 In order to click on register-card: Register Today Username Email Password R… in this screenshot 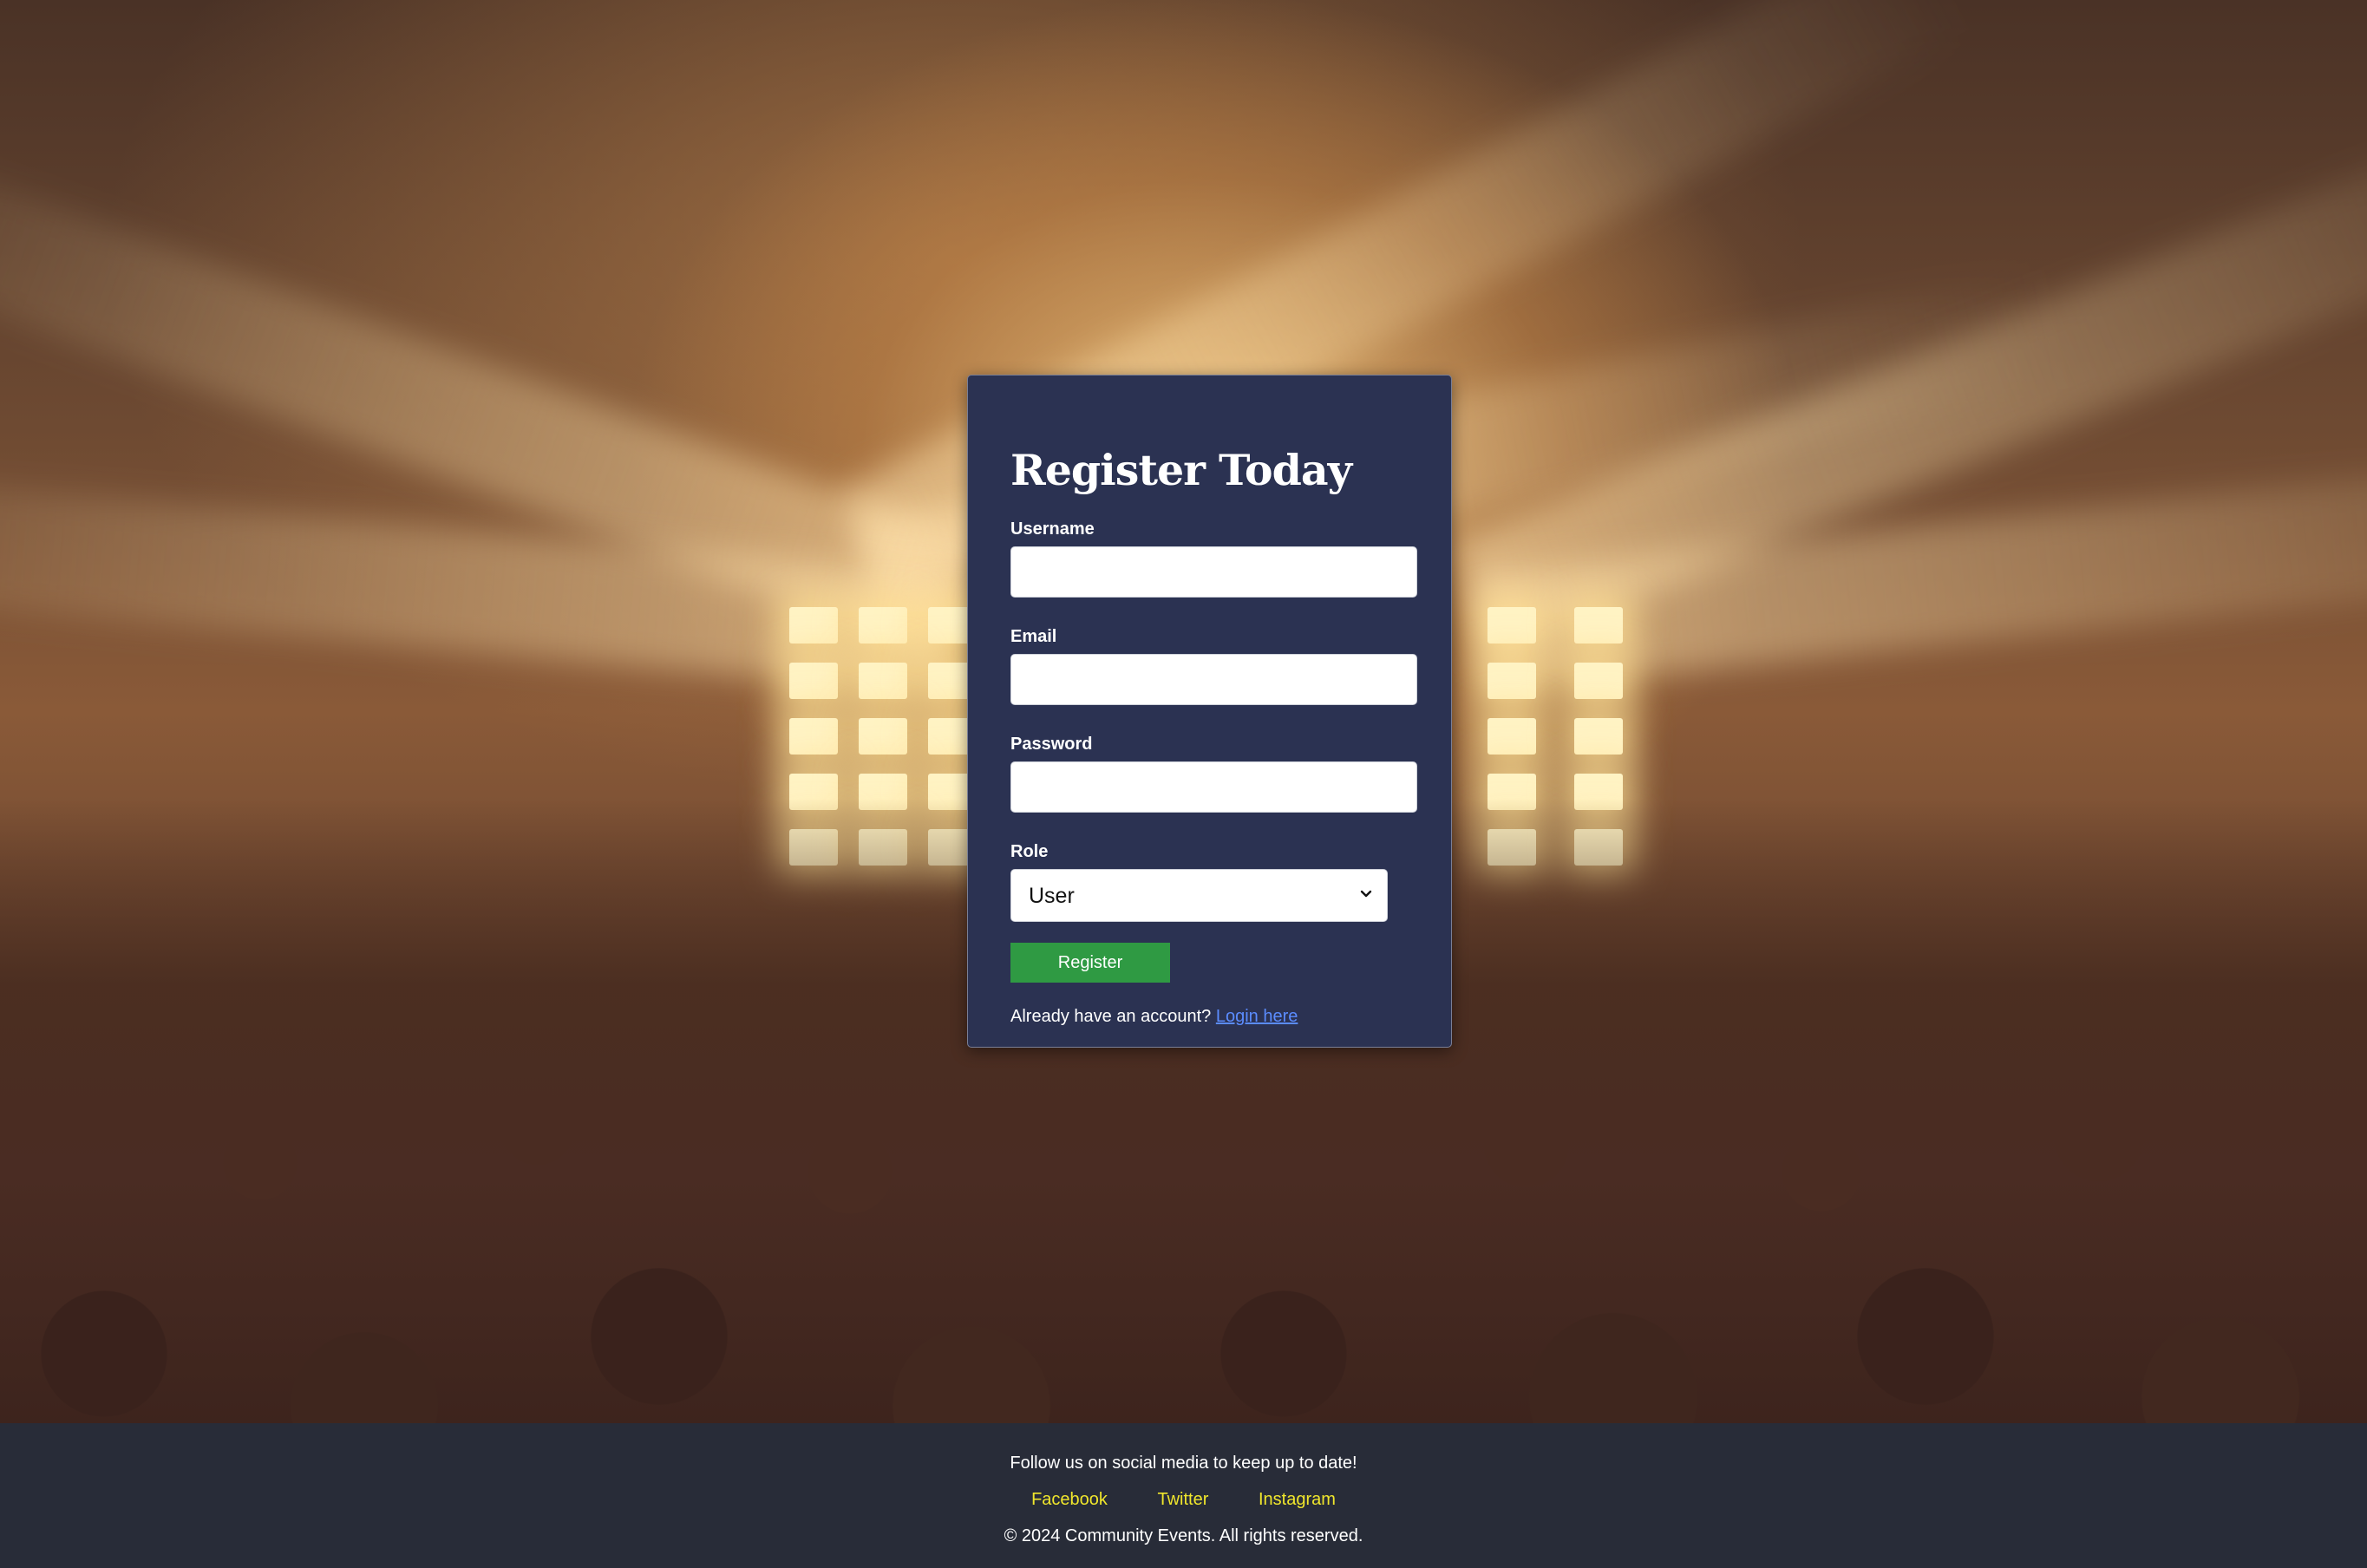, I will do `click(1209, 712)`.